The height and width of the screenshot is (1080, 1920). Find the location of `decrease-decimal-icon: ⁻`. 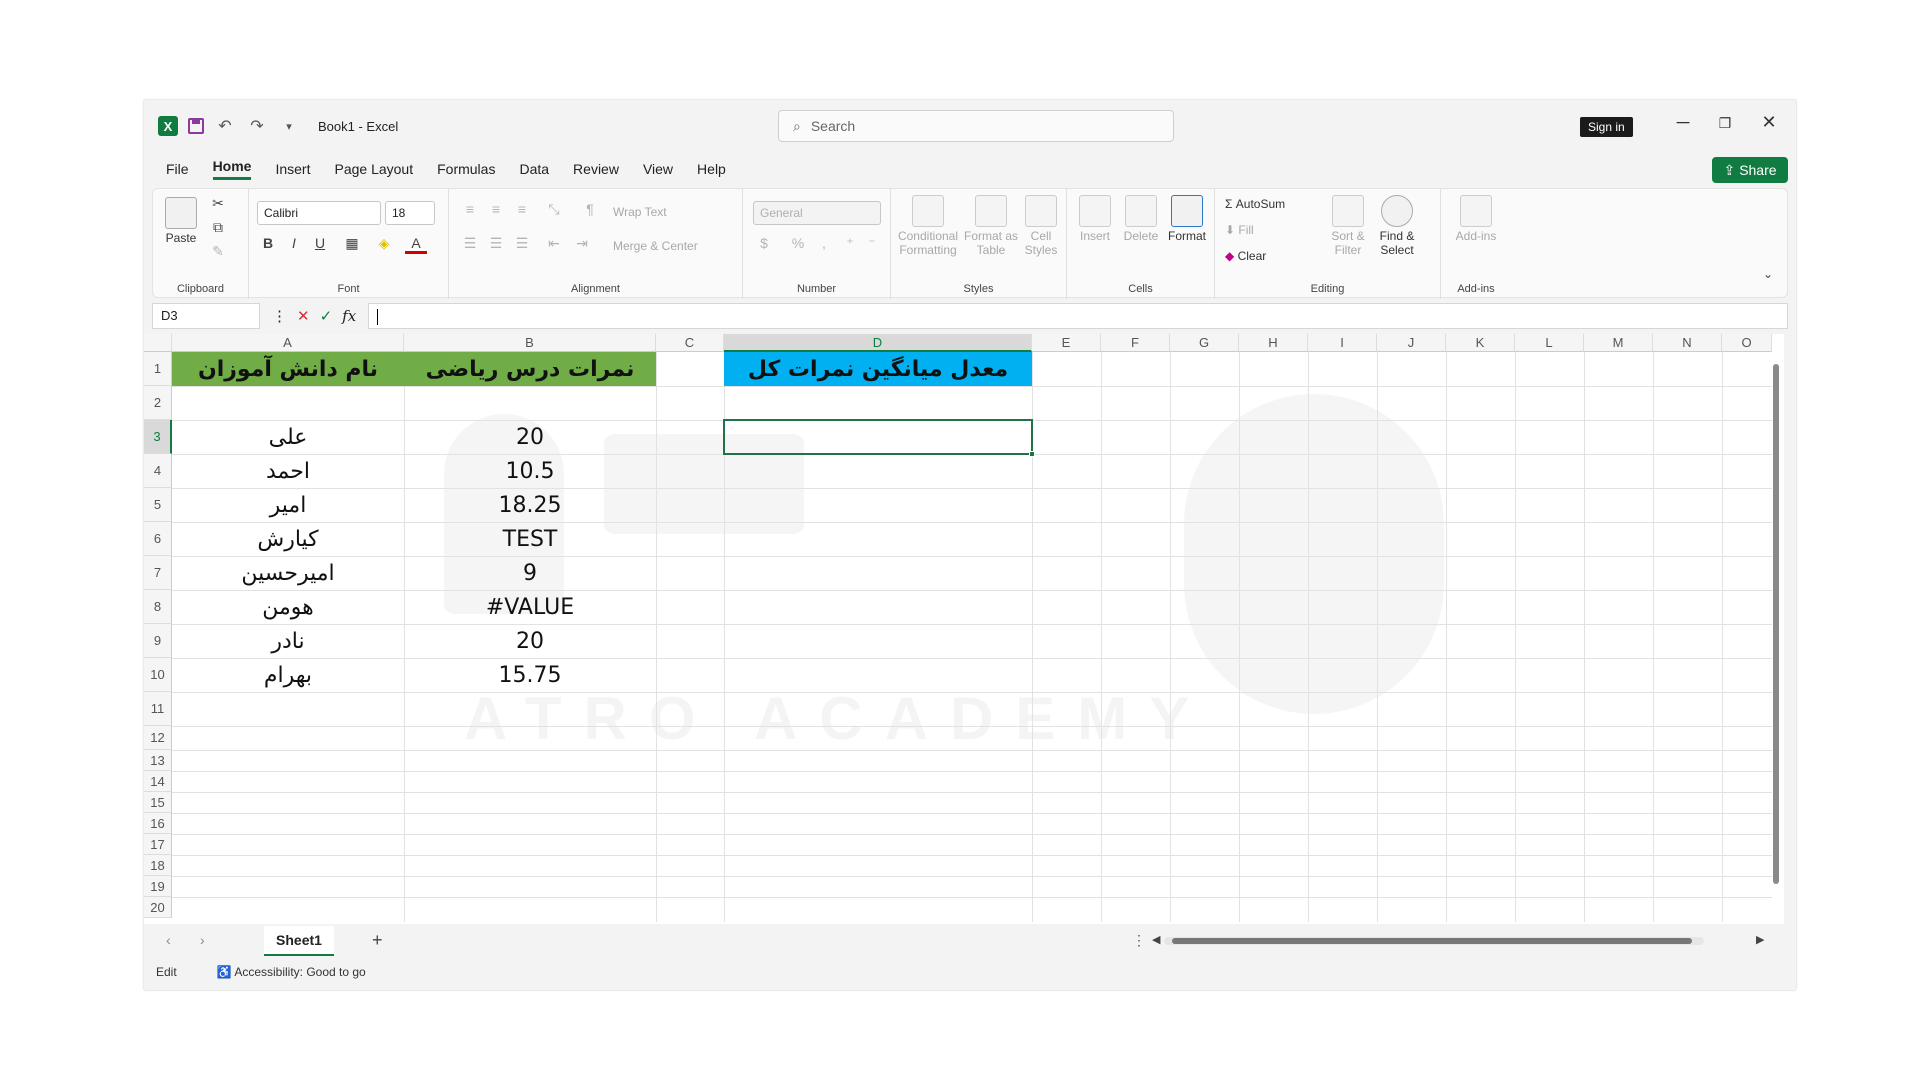

decrease-decimal-icon: ⁻ is located at coordinates (872, 243).